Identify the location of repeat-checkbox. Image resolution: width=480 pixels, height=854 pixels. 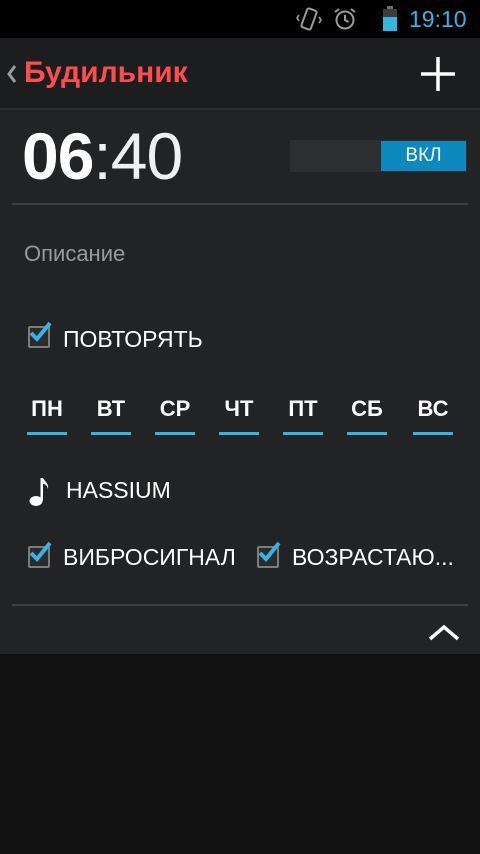
(40, 334).